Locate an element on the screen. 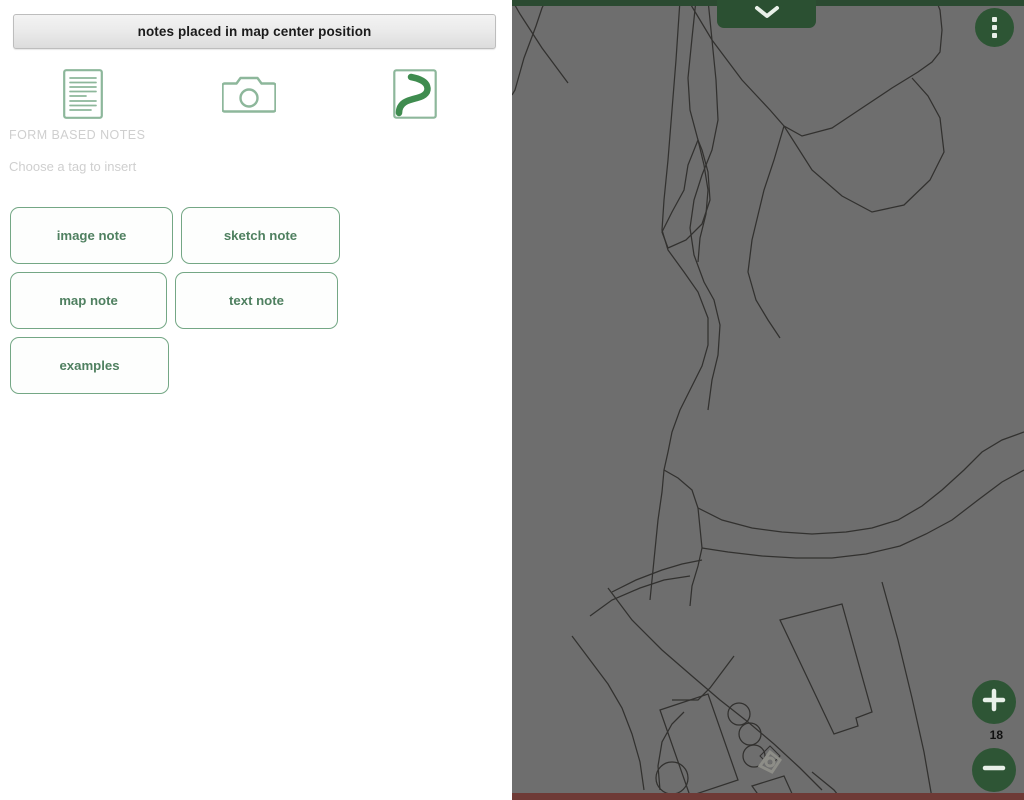 The width and height of the screenshot is (1024, 800). note-type-toolbar is located at coordinates (250, 94).